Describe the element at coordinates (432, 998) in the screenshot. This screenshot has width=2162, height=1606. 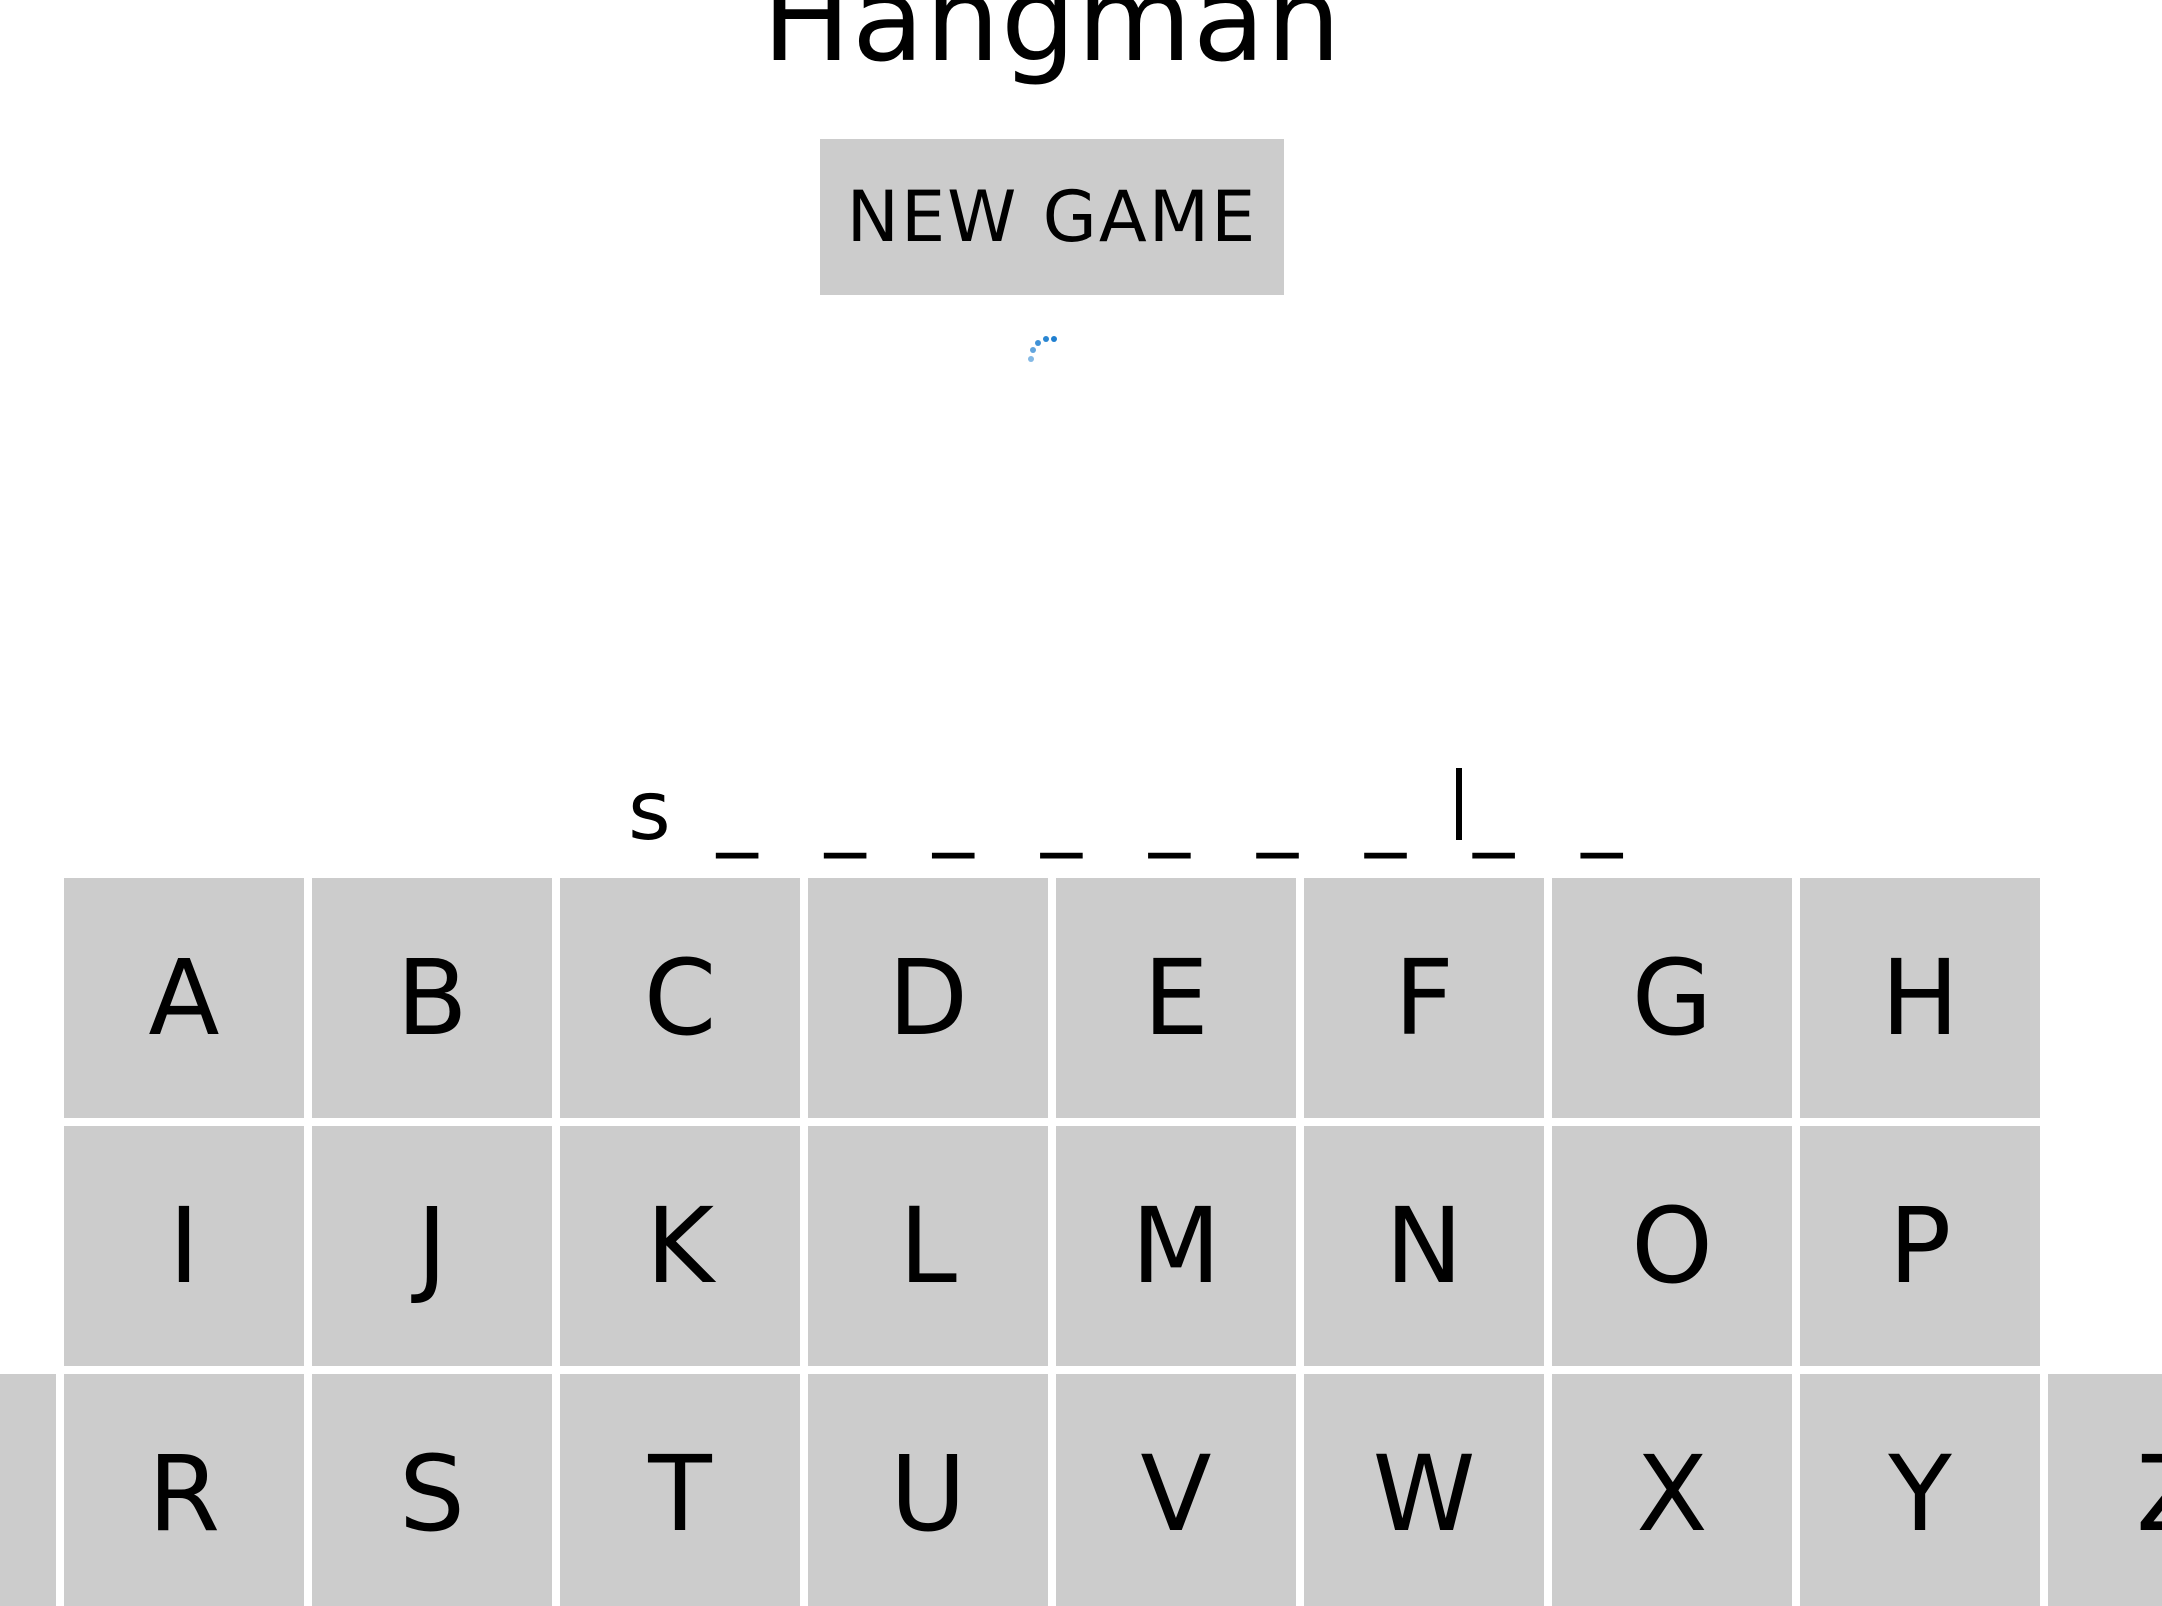
I see `key-b: B` at that location.